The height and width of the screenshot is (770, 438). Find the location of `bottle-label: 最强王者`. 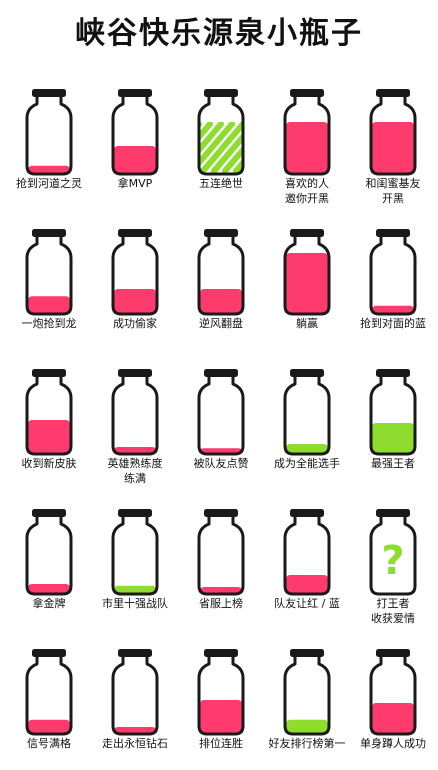

bottle-label: 最强王者 is located at coordinates (393, 463).